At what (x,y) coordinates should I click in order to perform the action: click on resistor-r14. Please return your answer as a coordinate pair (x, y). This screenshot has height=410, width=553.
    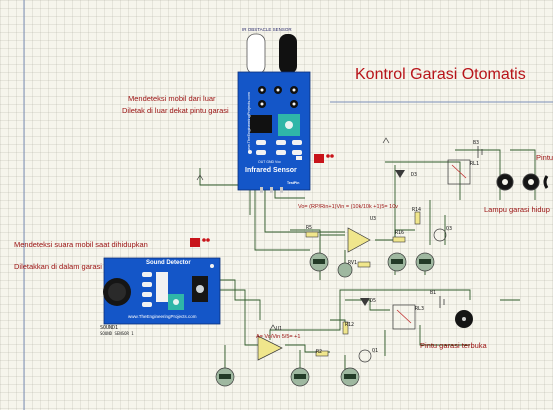
    Looking at the image, I should click on (417, 218).